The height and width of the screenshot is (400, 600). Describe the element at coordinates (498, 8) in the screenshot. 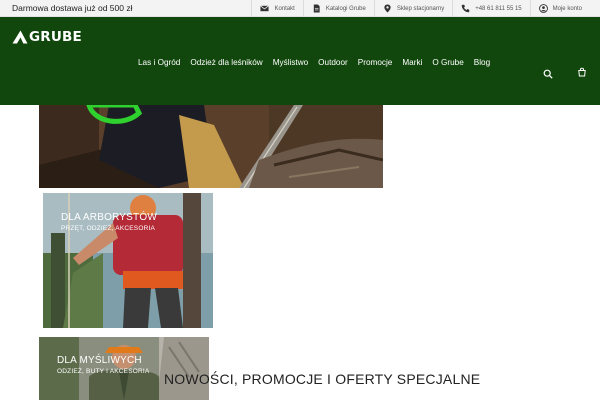

I see `phone-label: +48 61 811 55 15` at that location.